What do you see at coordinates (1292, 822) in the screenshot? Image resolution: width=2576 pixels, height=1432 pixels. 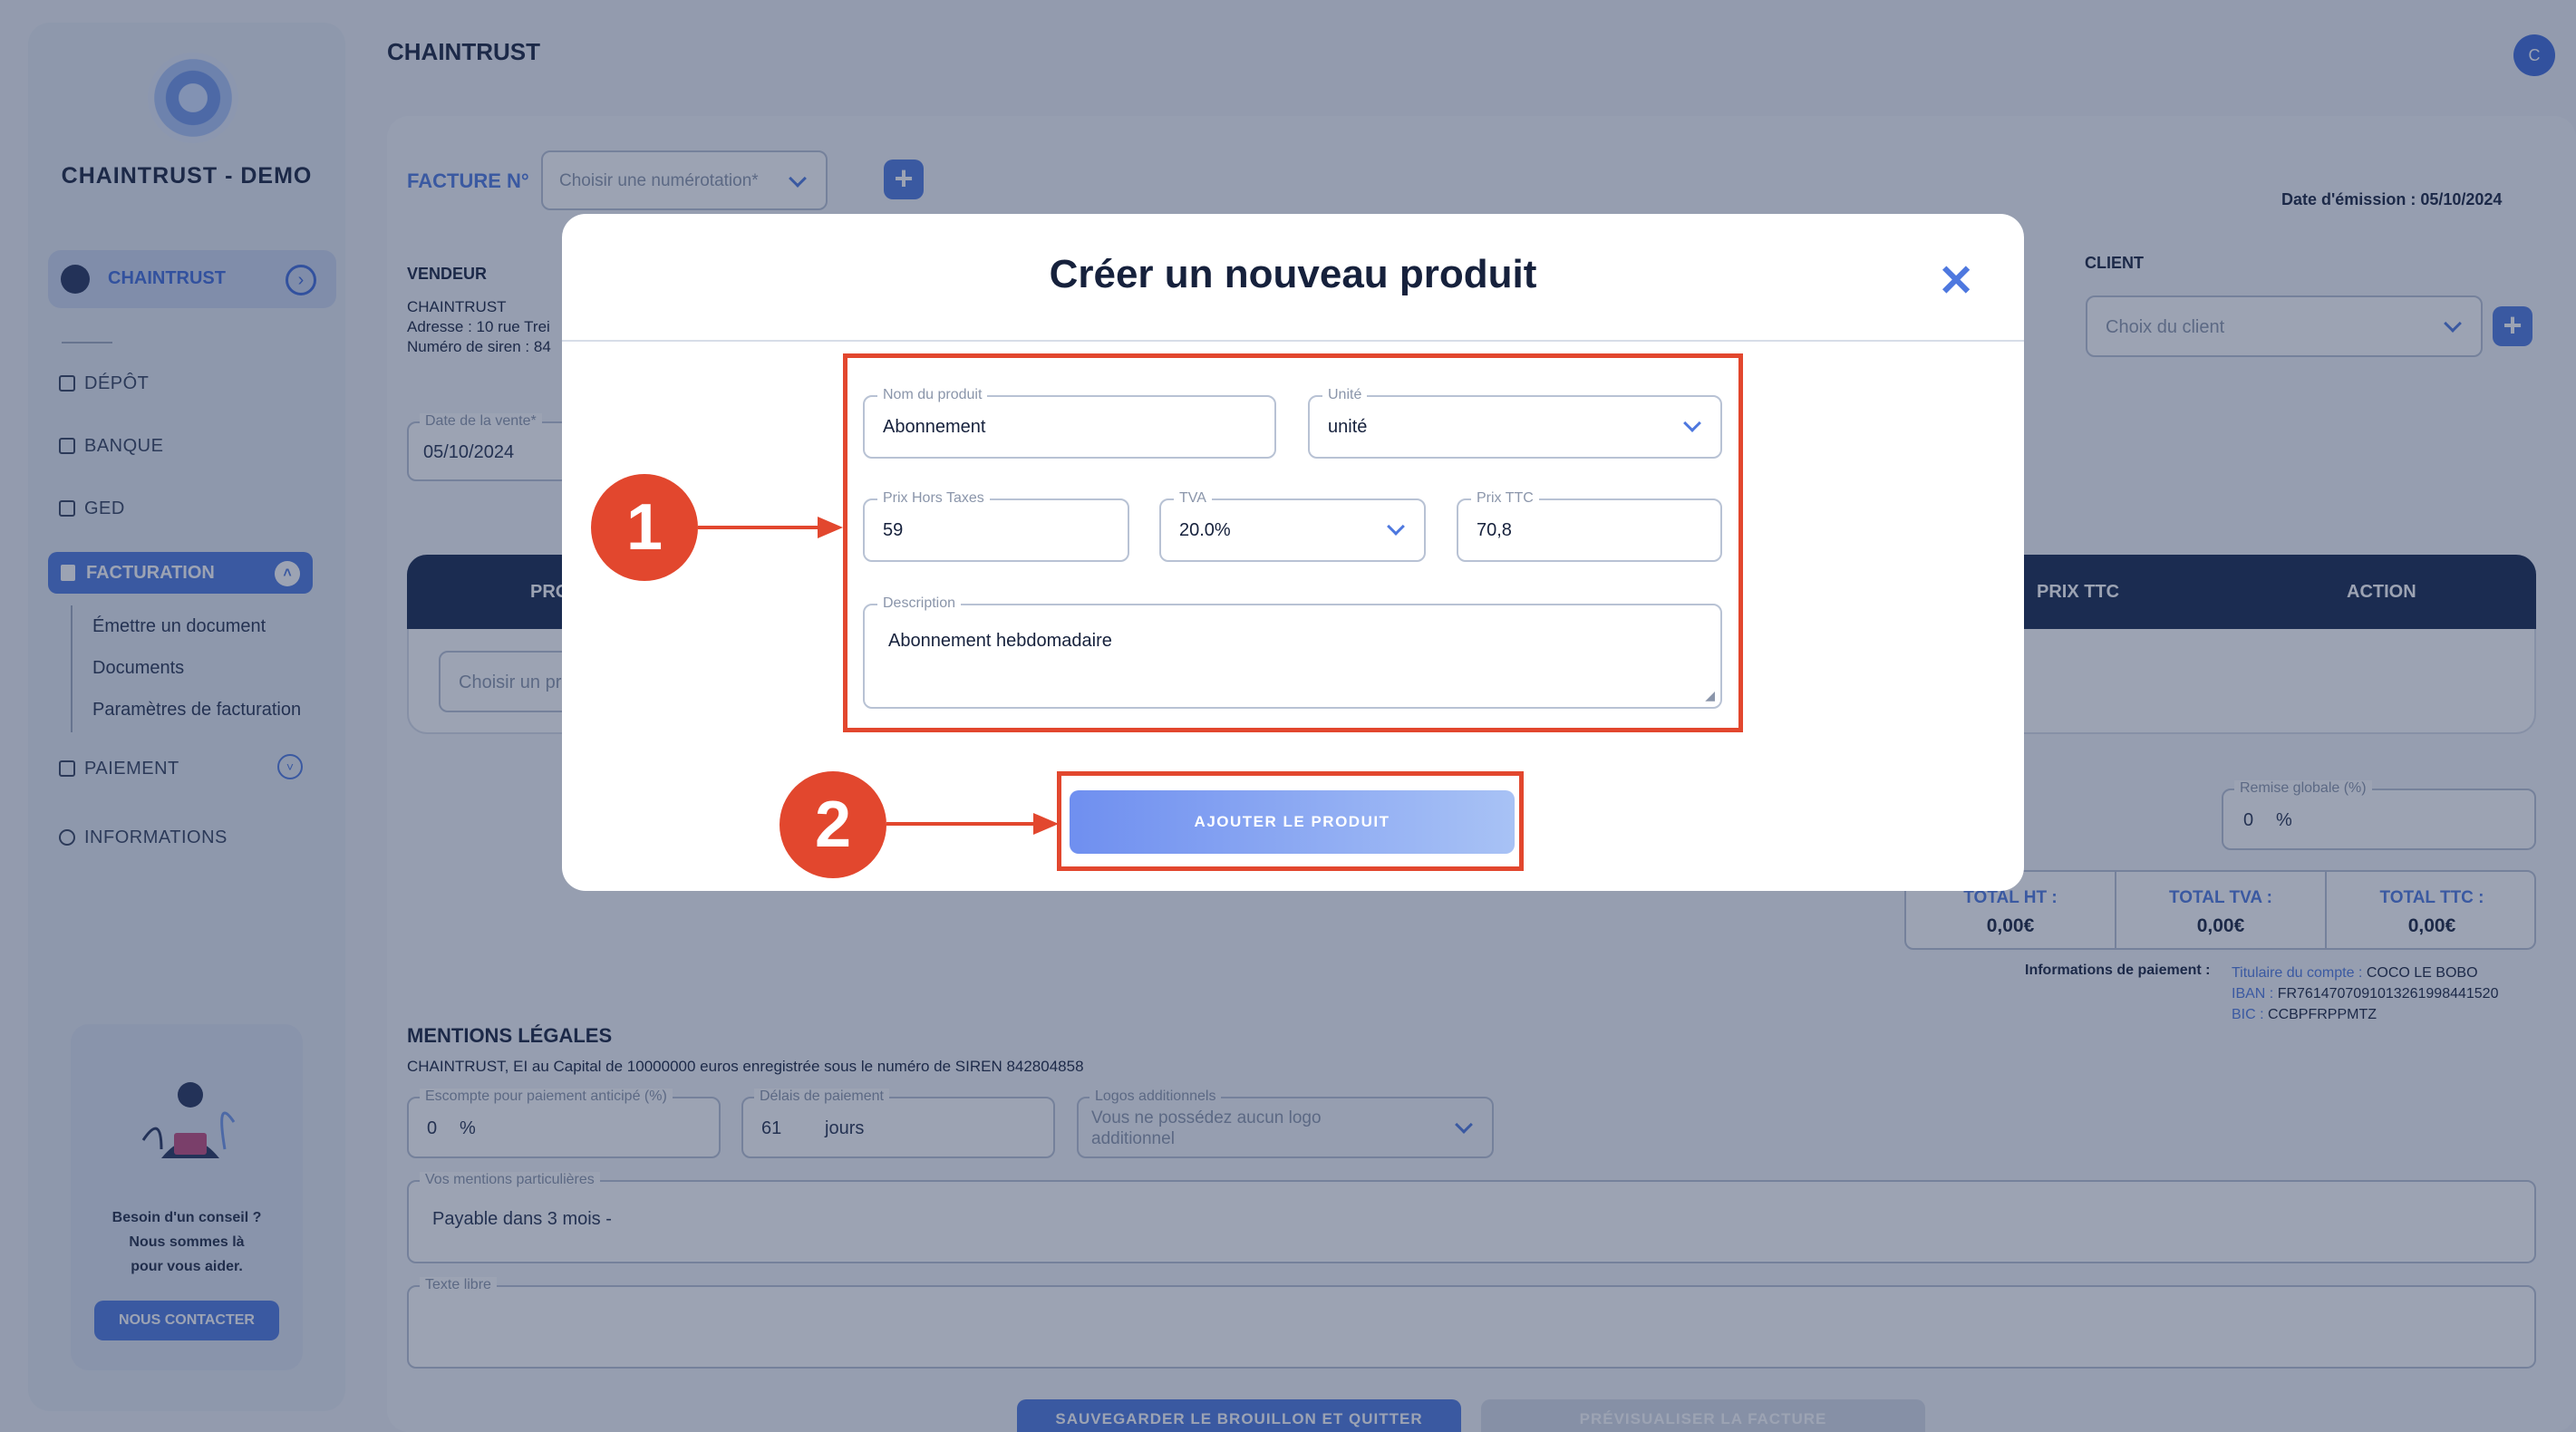 I see `add-product-button: AJOUTER LE PRODUIT` at bounding box center [1292, 822].